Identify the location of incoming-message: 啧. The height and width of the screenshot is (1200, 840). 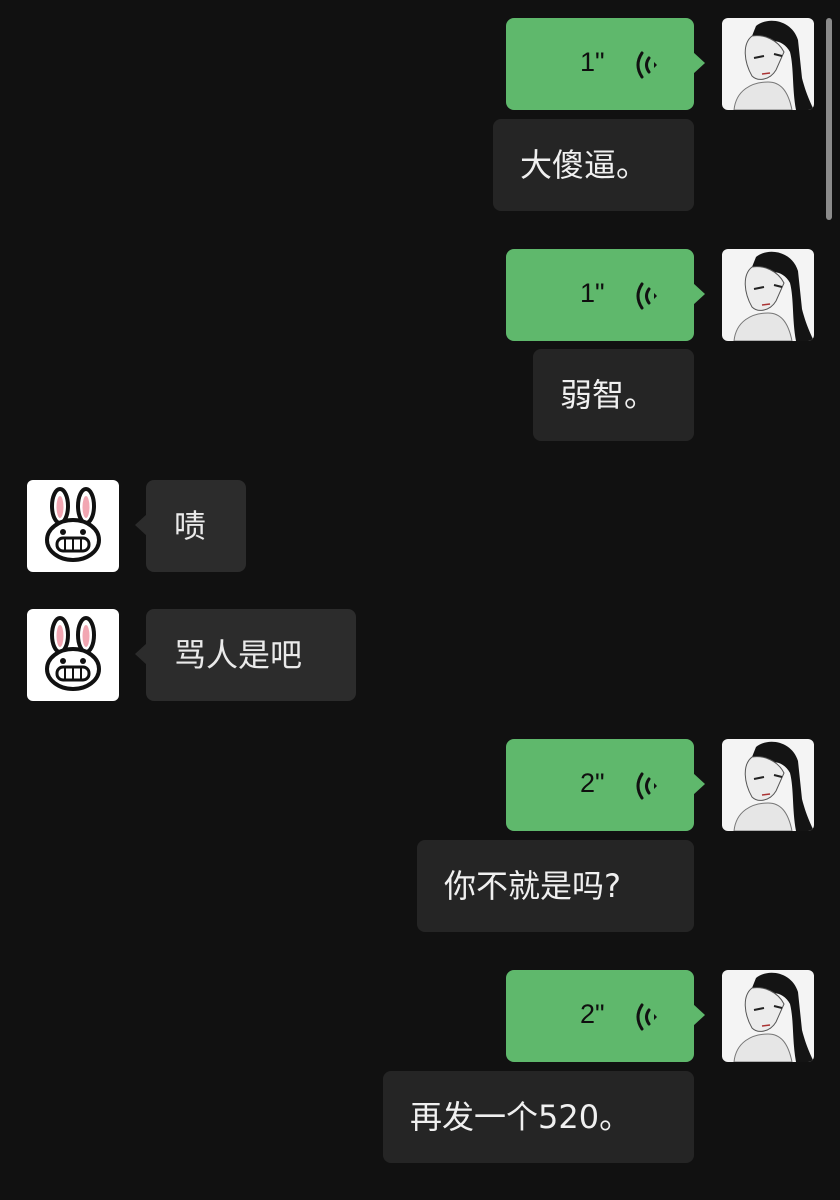
(190, 526).